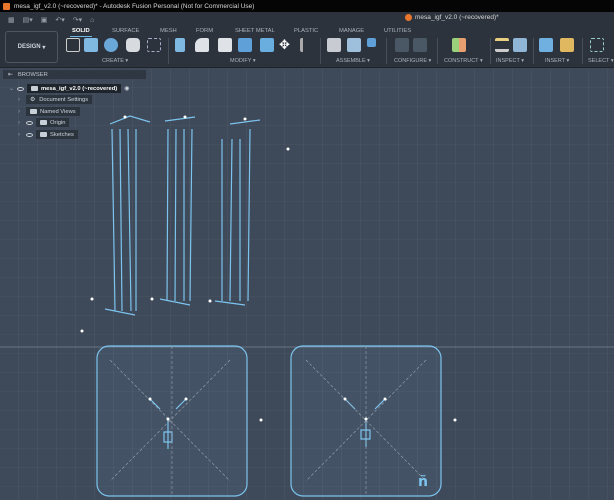  I want to click on group-label: INSERT, so click(555, 61).